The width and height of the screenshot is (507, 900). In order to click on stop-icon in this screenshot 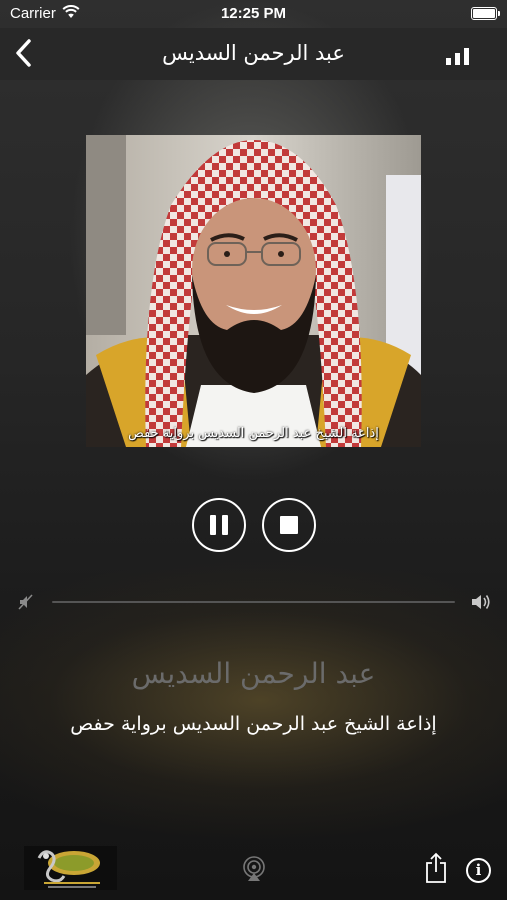, I will do `click(289, 525)`.